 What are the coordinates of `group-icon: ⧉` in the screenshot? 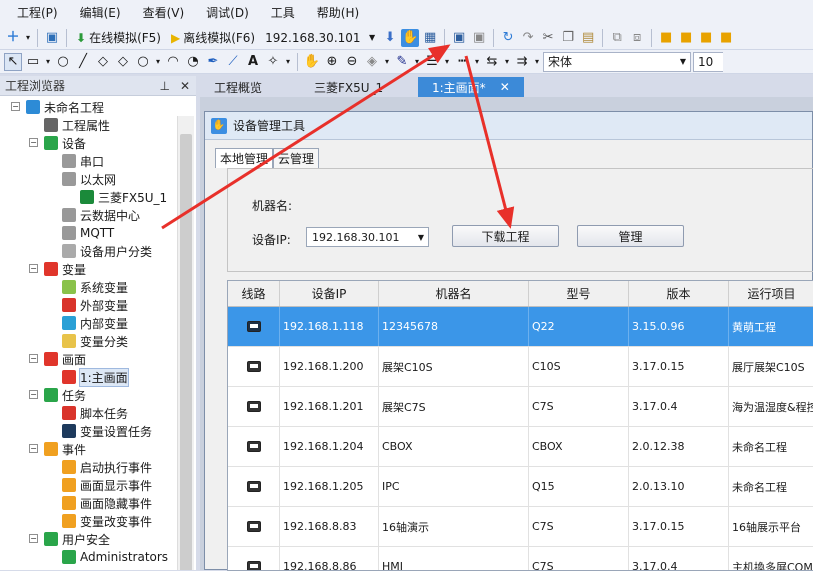 It's located at (617, 38).